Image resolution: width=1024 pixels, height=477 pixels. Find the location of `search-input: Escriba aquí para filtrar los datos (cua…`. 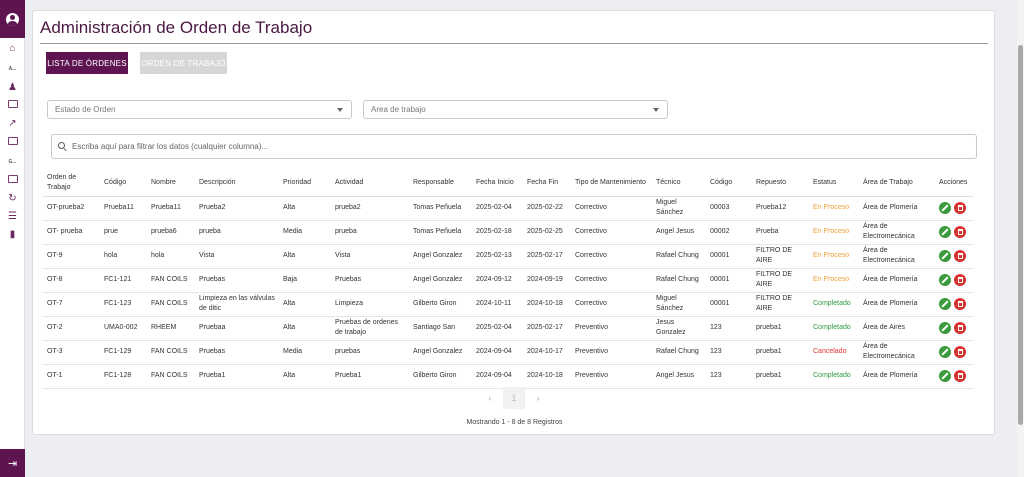

search-input: Escriba aquí para filtrar los datos (cua… is located at coordinates (514, 146).